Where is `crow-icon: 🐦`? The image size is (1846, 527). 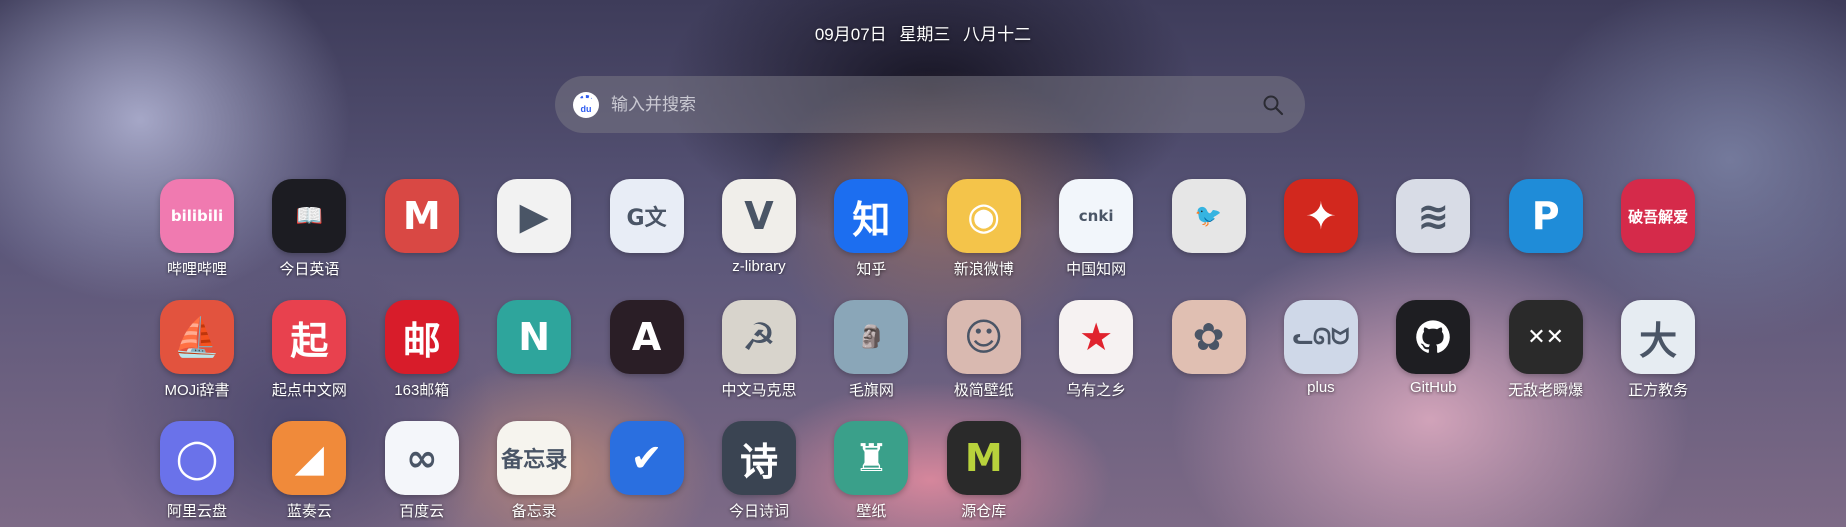 crow-icon: 🐦 is located at coordinates (1208, 216).